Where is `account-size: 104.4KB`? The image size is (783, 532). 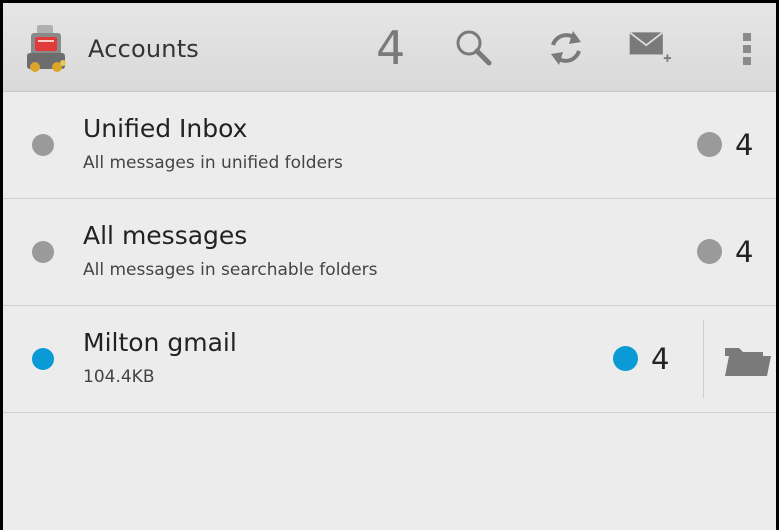 account-size: 104.4KB is located at coordinates (119, 377).